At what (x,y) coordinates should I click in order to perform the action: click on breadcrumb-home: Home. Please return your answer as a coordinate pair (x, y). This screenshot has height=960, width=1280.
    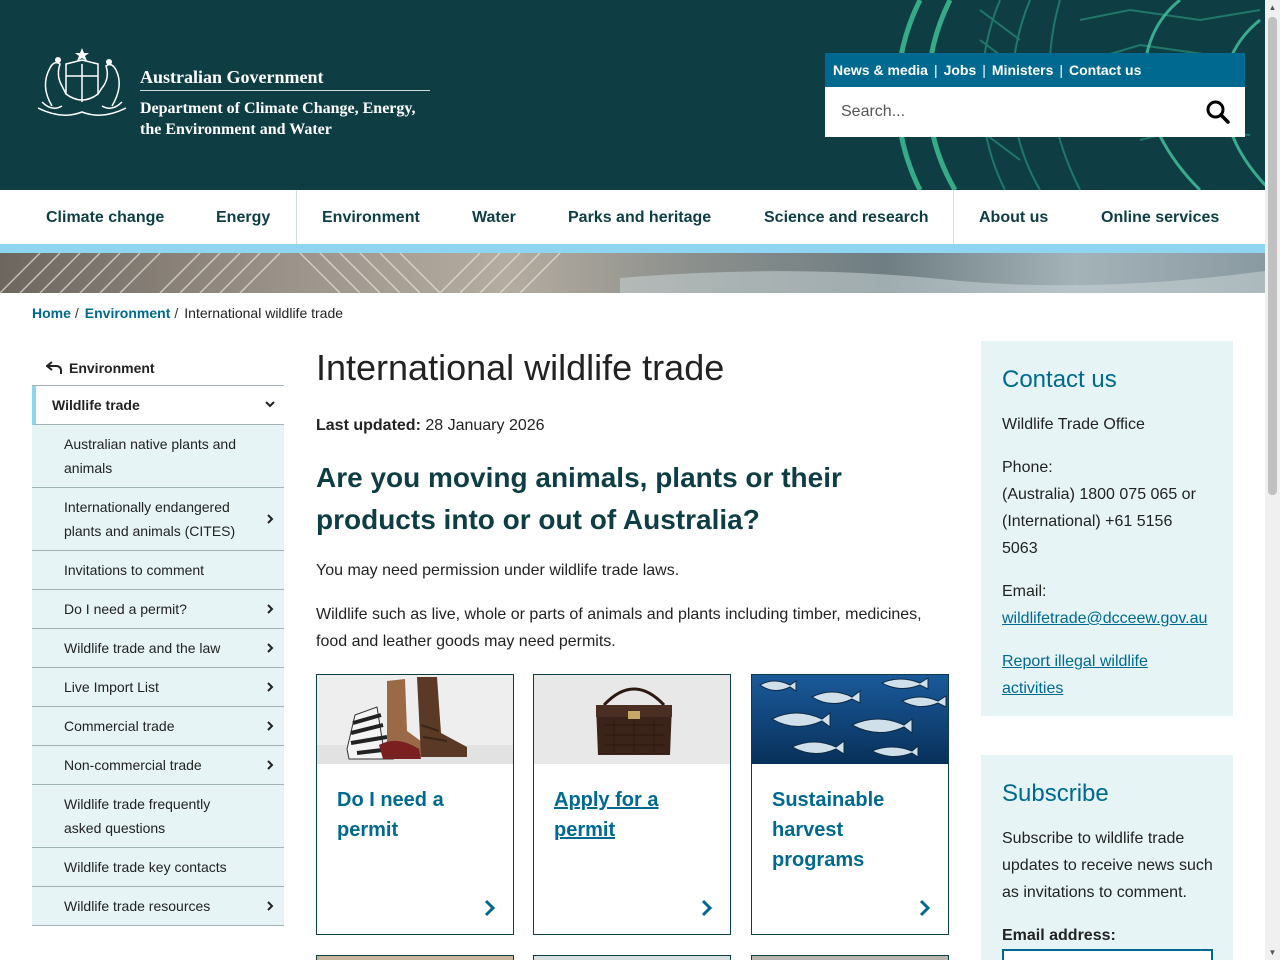
    Looking at the image, I should click on (51, 313).